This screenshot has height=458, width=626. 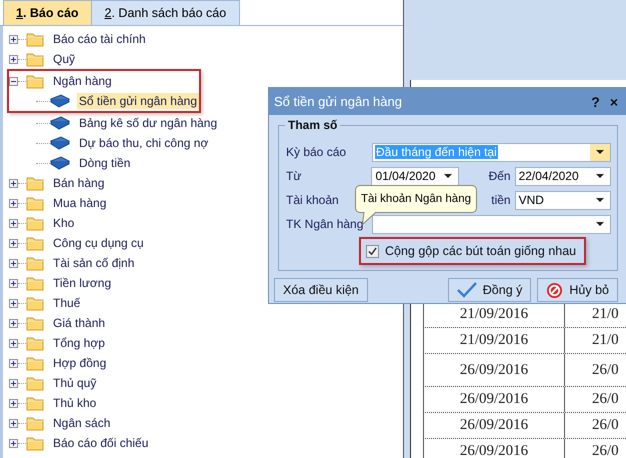 What do you see at coordinates (372, 251) in the screenshot?
I see `checkbox` at bounding box center [372, 251].